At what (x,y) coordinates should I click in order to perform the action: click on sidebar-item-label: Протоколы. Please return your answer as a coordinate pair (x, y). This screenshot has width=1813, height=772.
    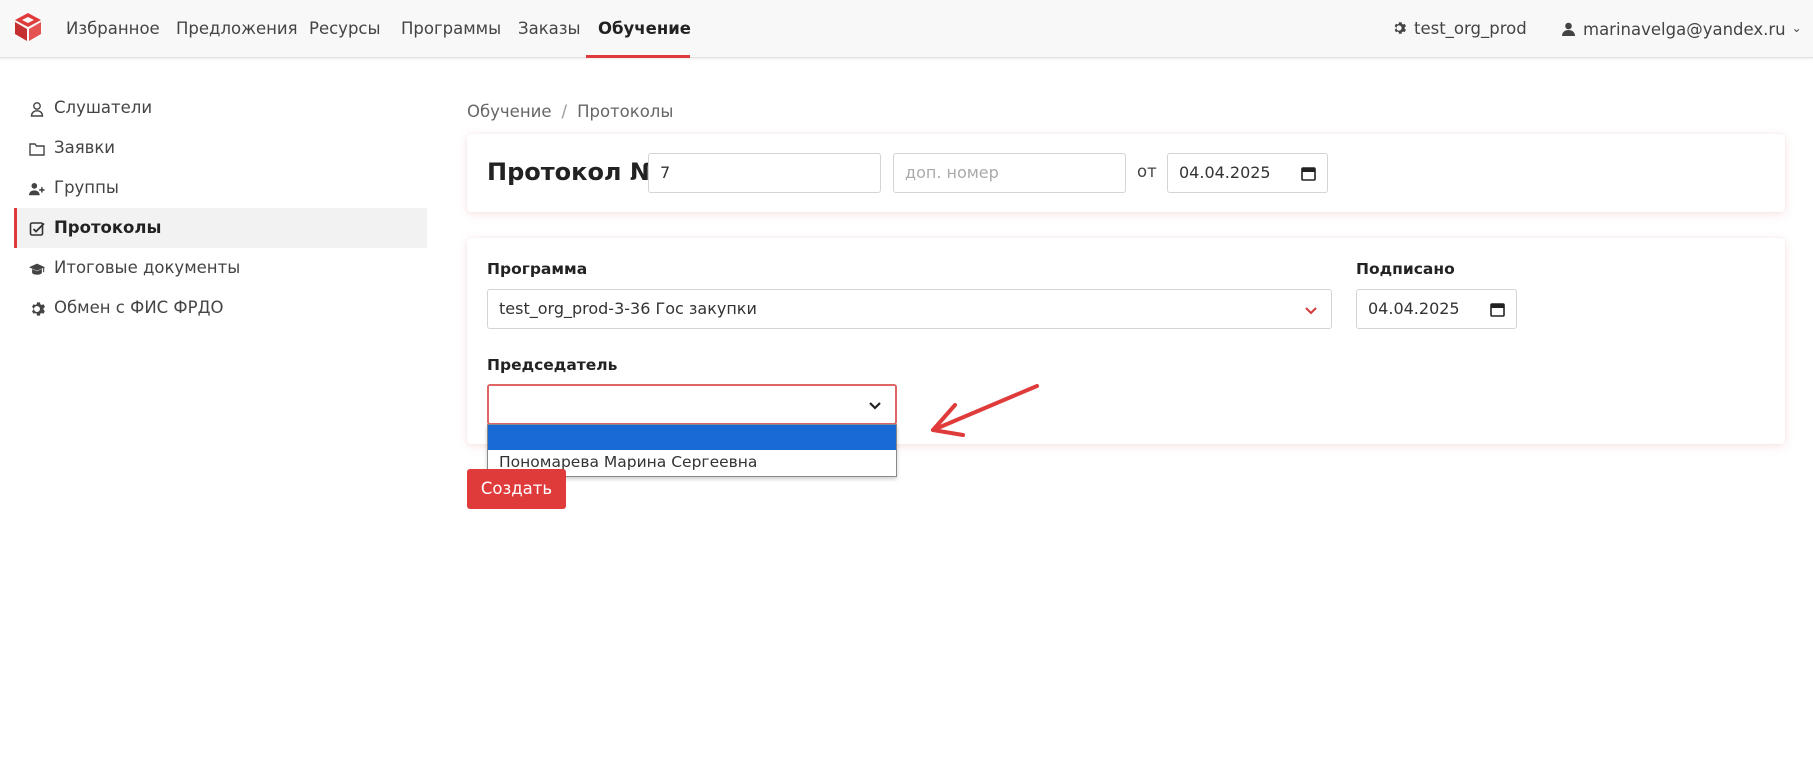
    Looking at the image, I should click on (108, 227).